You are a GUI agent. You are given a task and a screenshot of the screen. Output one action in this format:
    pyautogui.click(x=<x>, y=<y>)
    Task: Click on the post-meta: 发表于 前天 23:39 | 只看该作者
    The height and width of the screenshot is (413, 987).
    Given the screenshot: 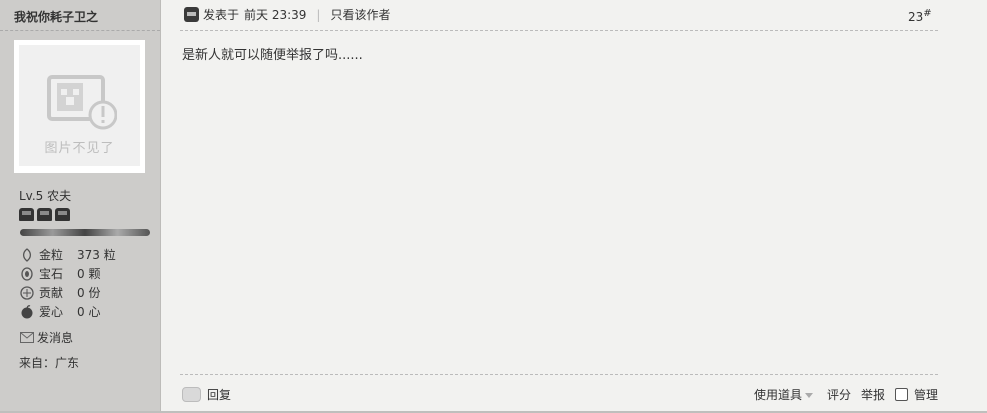 What is the action you would take?
    pyautogui.click(x=287, y=14)
    